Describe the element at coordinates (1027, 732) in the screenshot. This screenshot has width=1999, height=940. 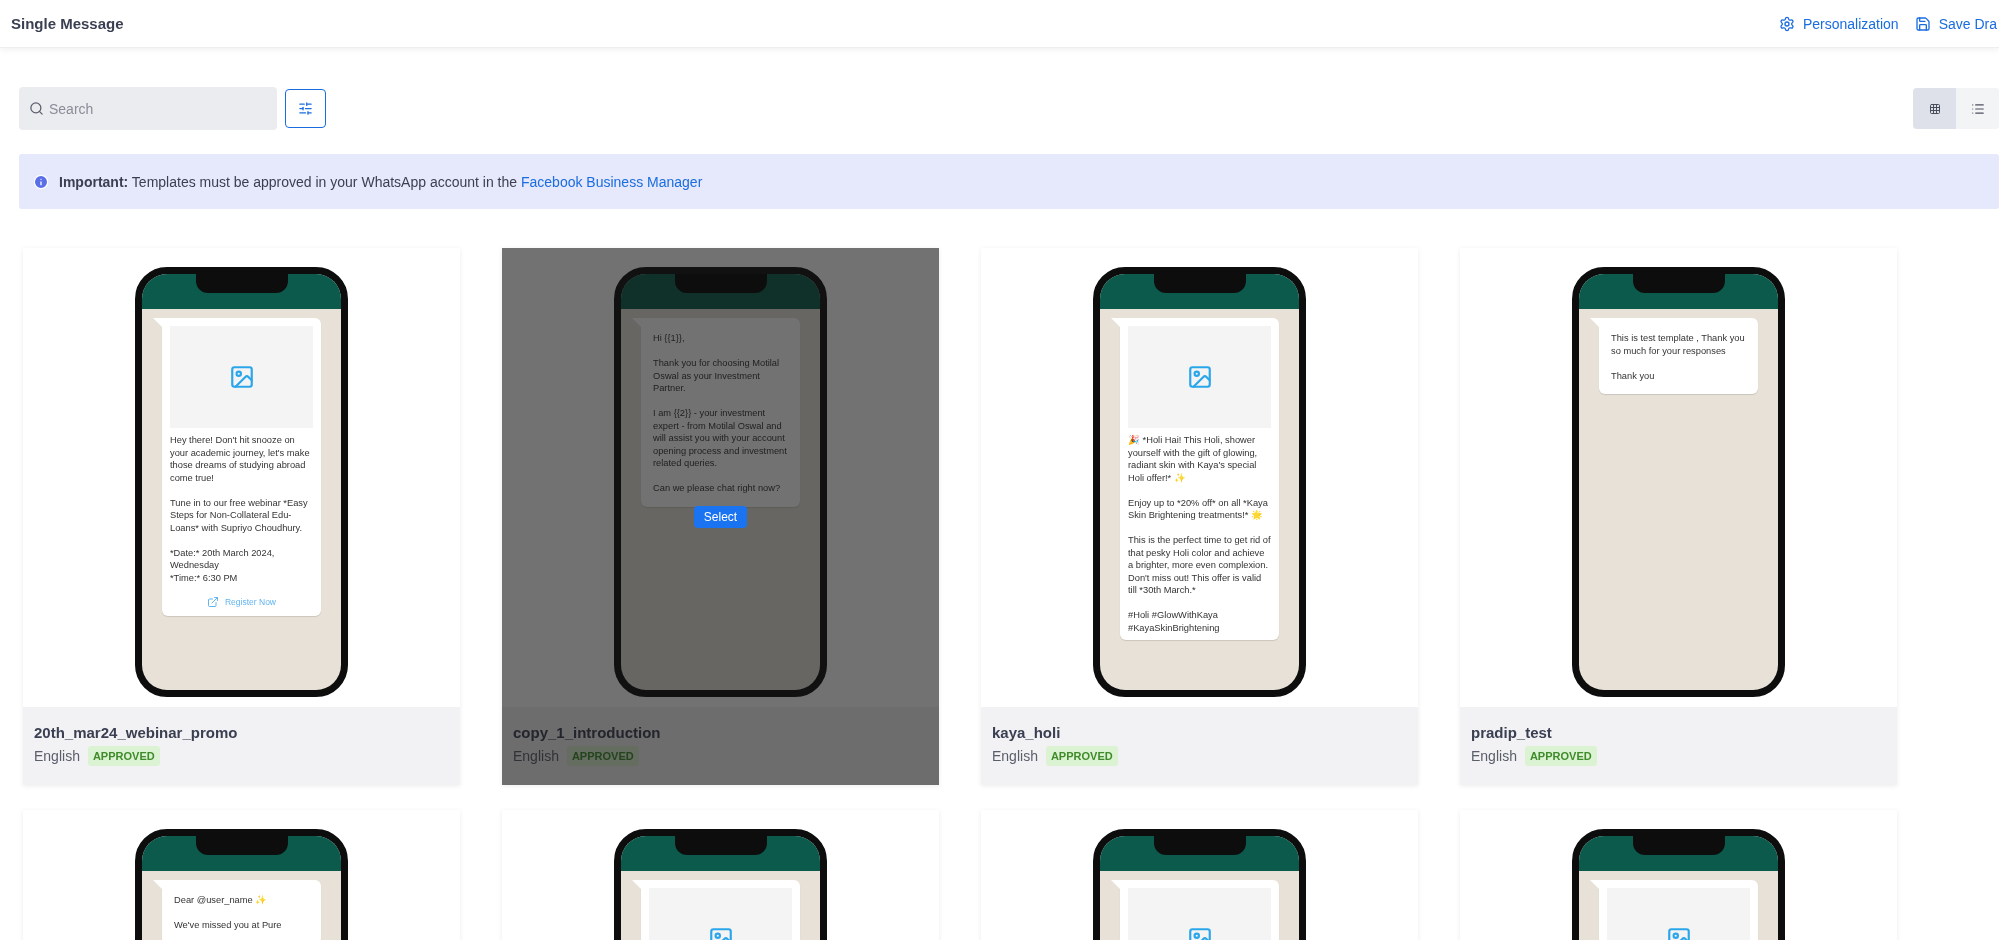
I see `template-name: kaya_holi` at that location.